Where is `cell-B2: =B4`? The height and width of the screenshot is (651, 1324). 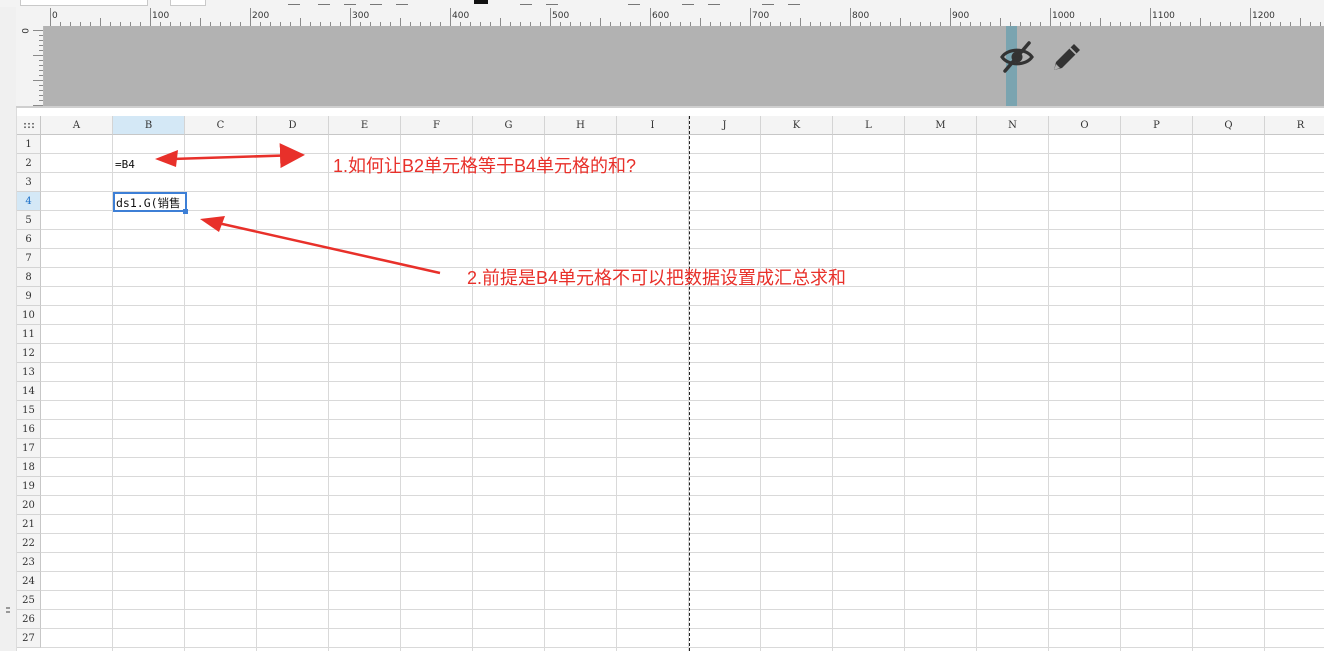
cell-B2: =B4 is located at coordinates (125, 164).